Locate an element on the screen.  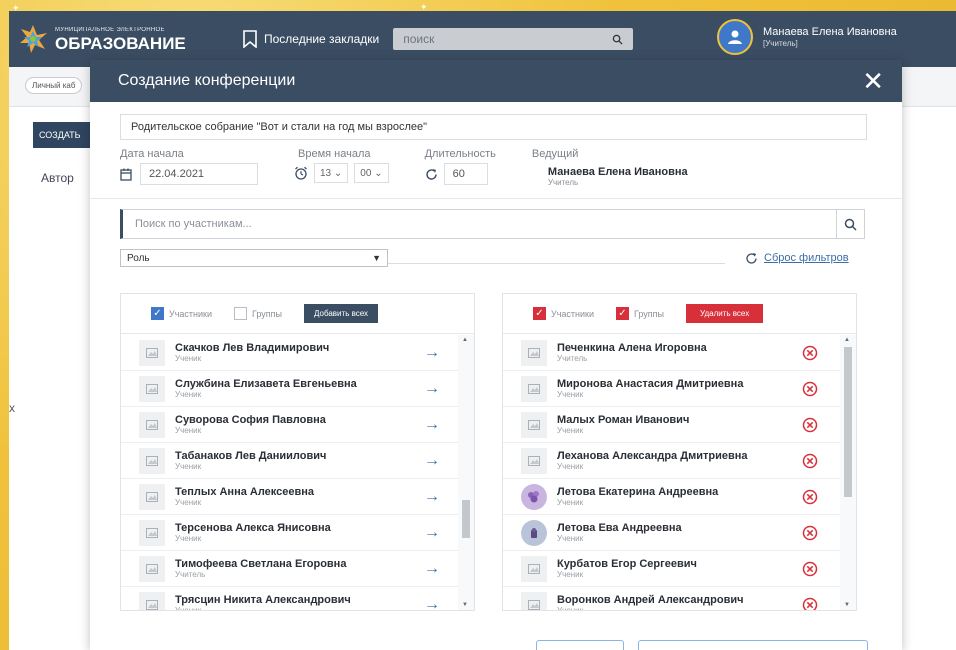
host-name: Манаева Елена Ивановна is located at coordinates (617, 172).